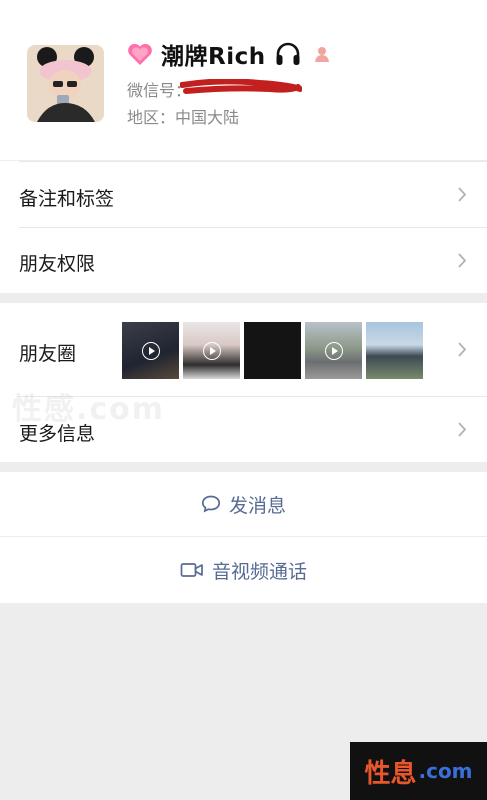 This screenshot has height=800, width=487. I want to click on video-call-button: 音视频通话, so click(243, 570).